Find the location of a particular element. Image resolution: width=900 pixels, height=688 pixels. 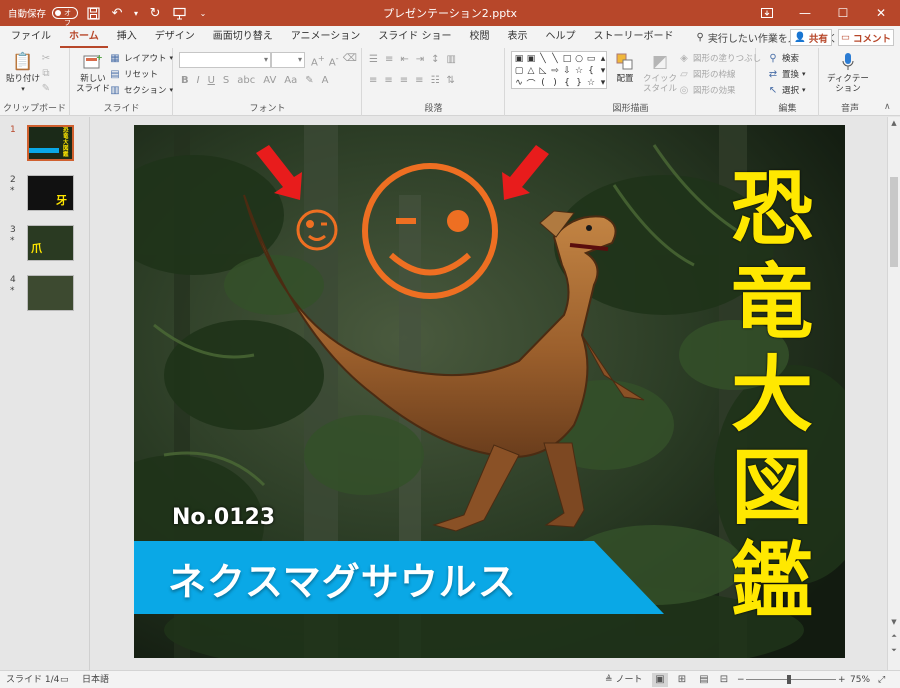

accessibility-icon: ▭ is located at coordinates (64, 680).